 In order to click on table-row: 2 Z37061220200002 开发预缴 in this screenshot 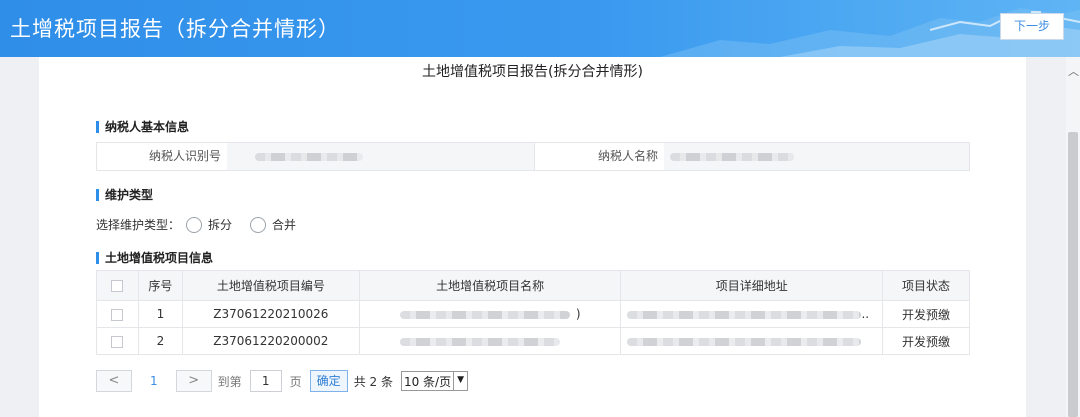, I will do `click(533, 341)`.